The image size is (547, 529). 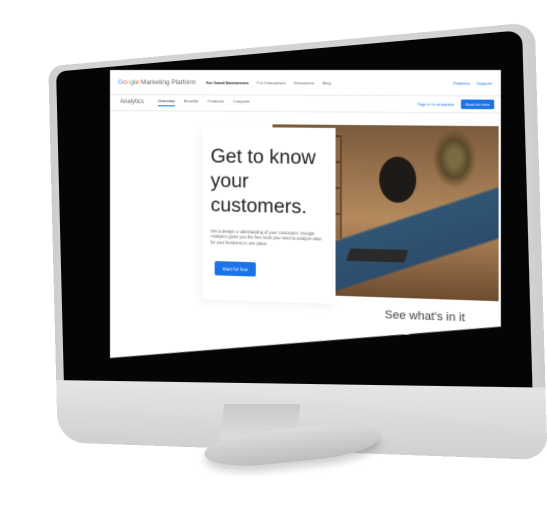 What do you see at coordinates (326, 82) in the screenshot?
I see `nav-link-blog: Blog` at bounding box center [326, 82].